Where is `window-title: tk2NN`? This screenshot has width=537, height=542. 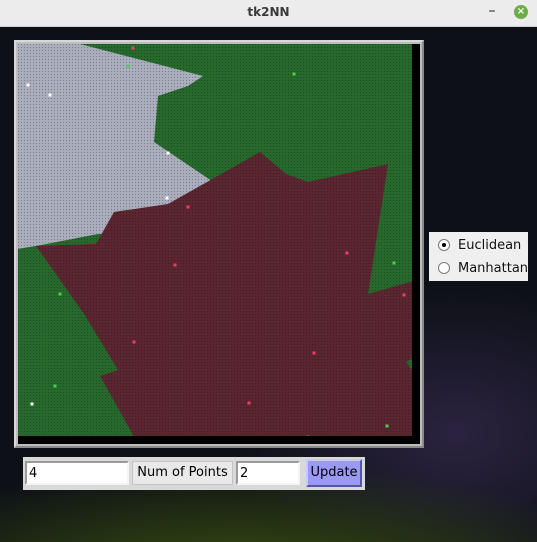 window-title: tk2NN is located at coordinates (268, 12).